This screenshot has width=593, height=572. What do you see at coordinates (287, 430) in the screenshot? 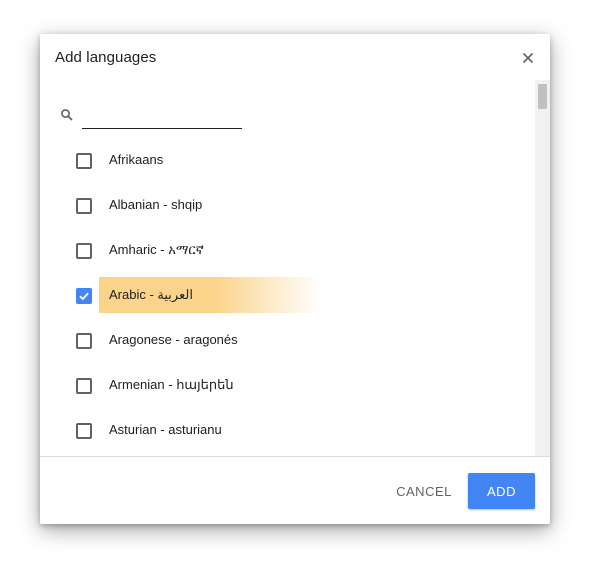
I see `language-item-asturian: Asturian - asturianu` at bounding box center [287, 430].